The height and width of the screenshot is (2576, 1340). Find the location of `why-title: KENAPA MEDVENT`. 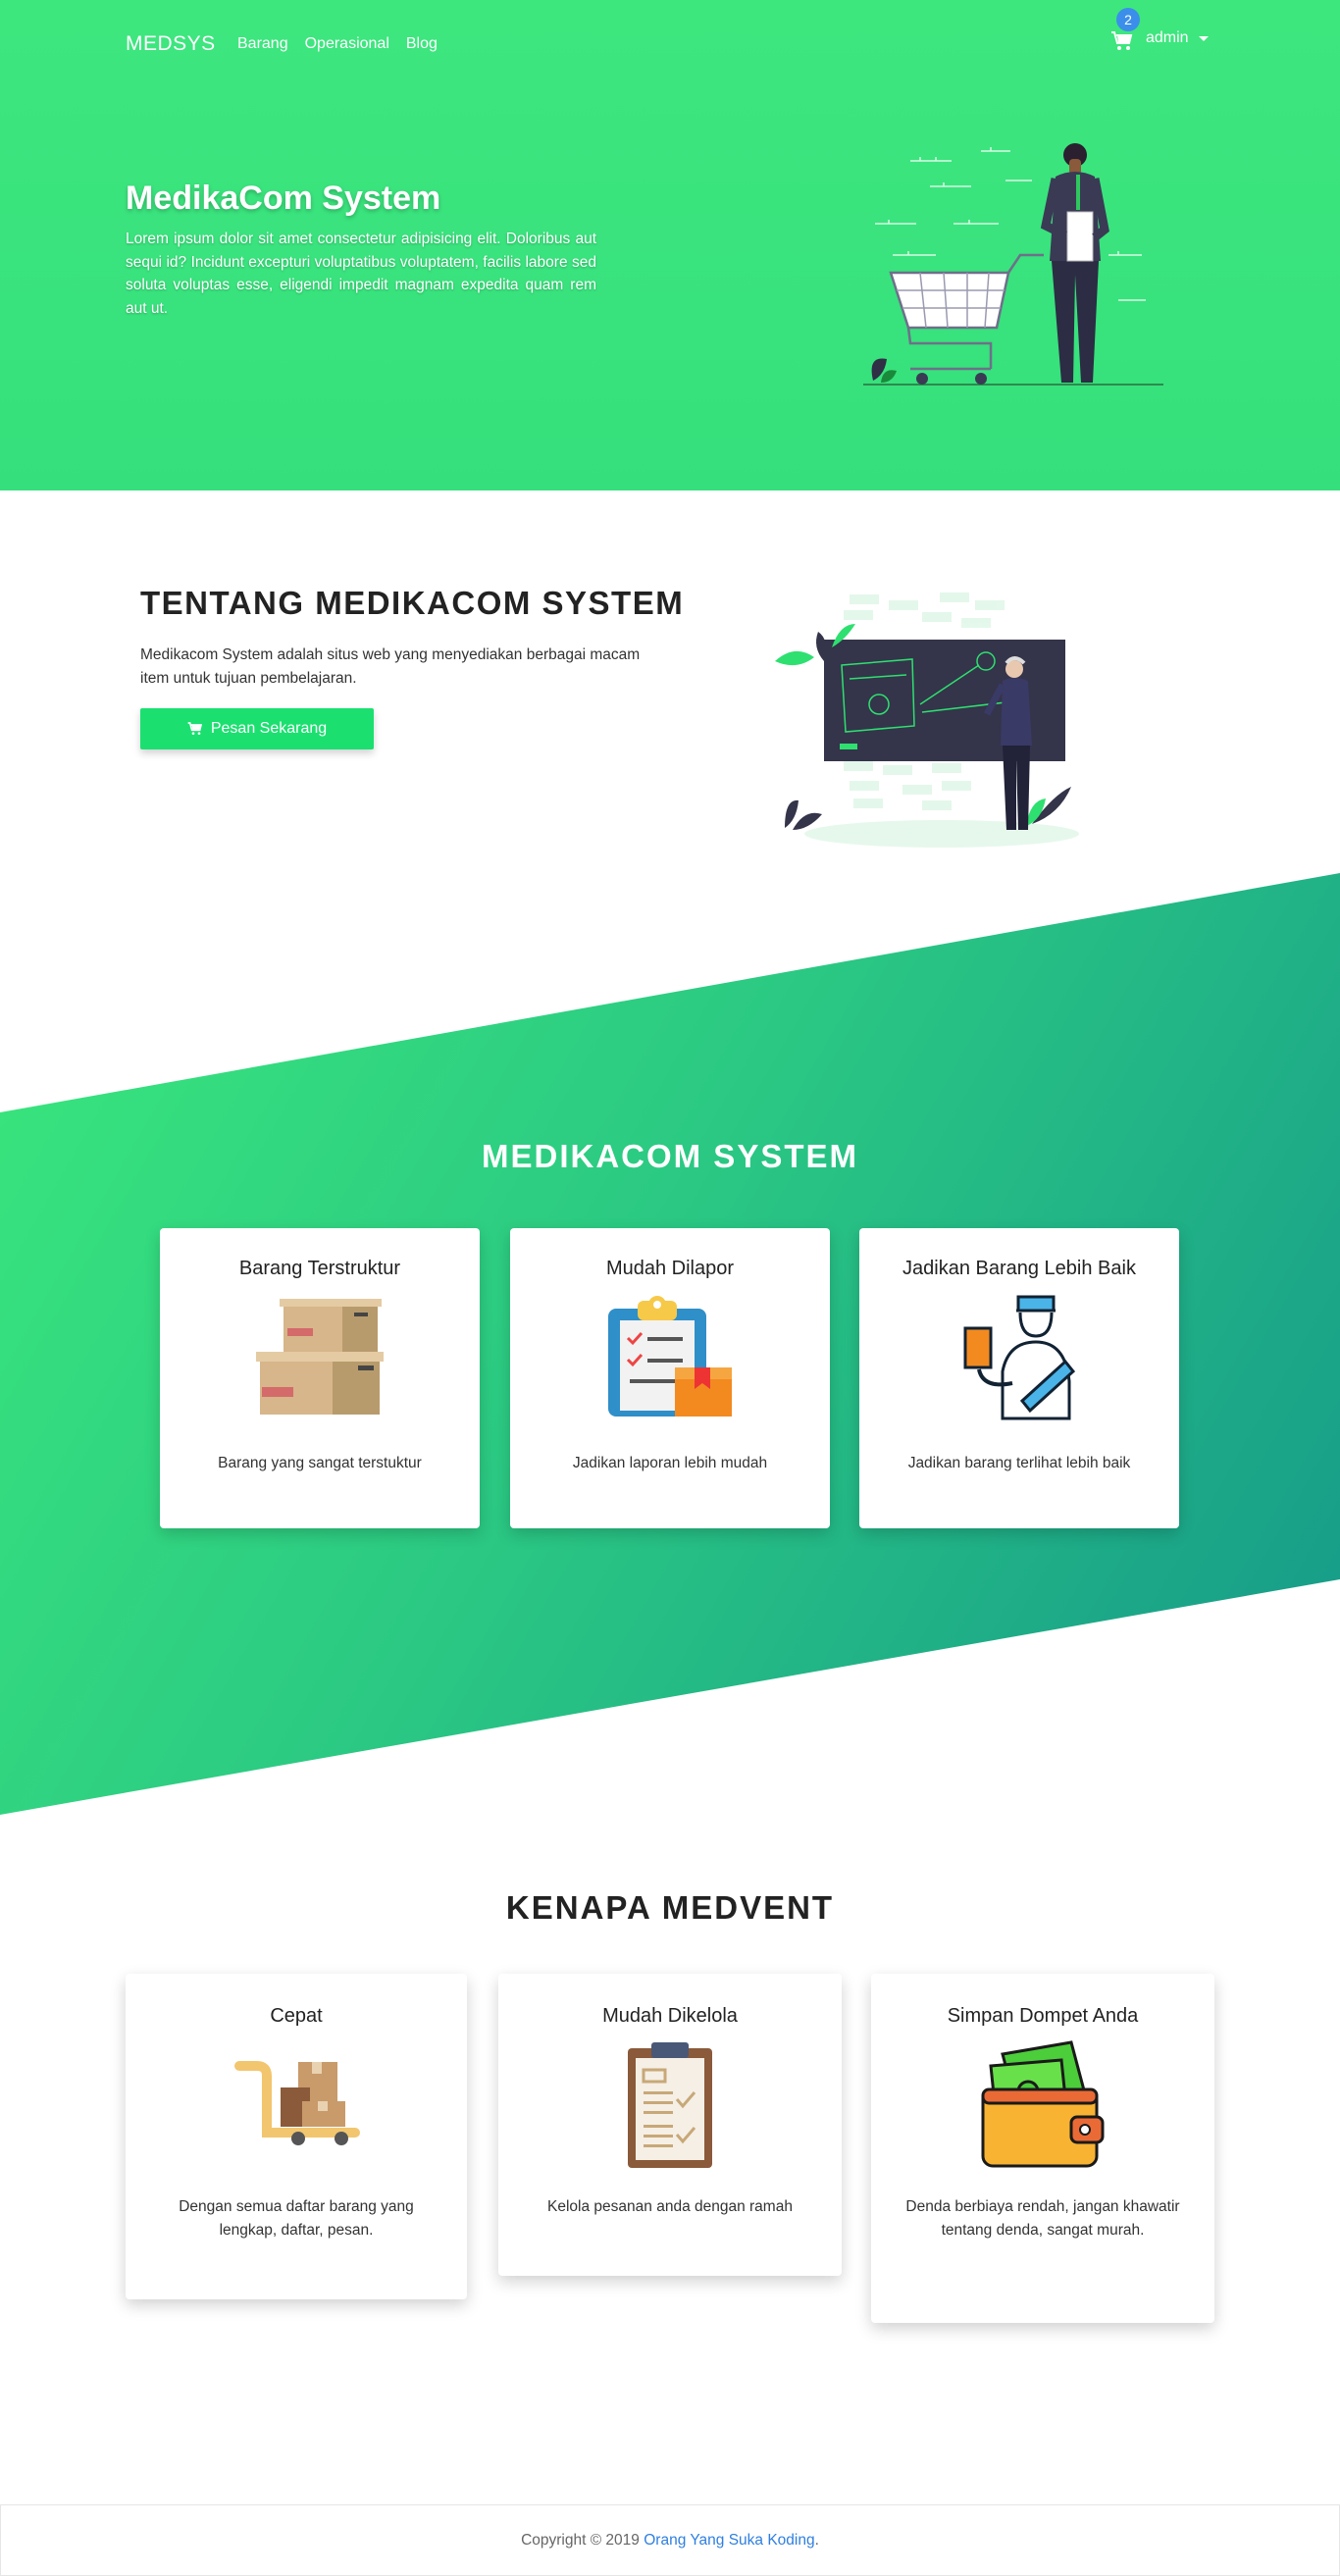

why-title: KENAPA MEDVENT is located at coordinates (670, 1907).